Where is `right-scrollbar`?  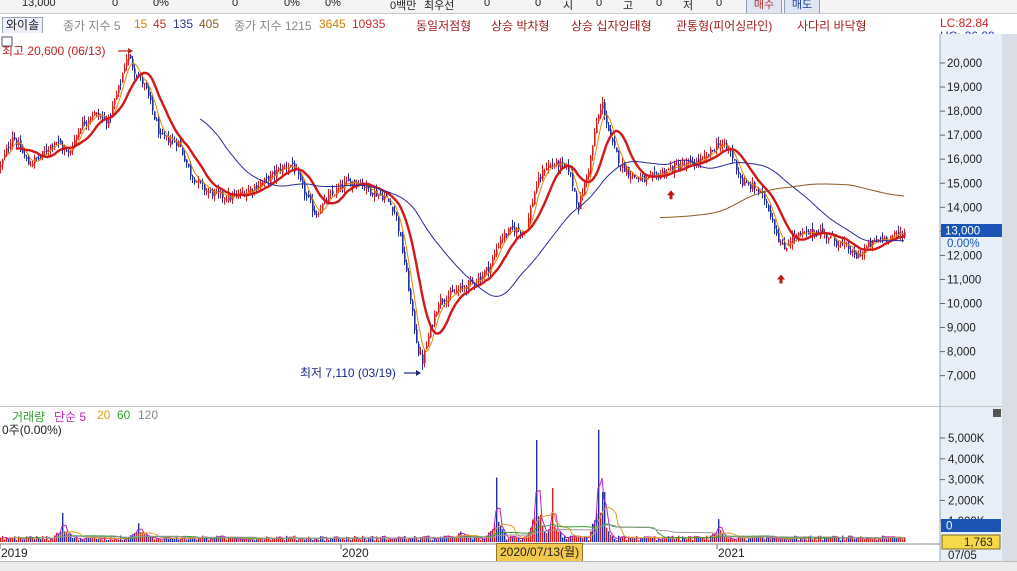 right-scrollbar is located at coordinates (1009, 220).